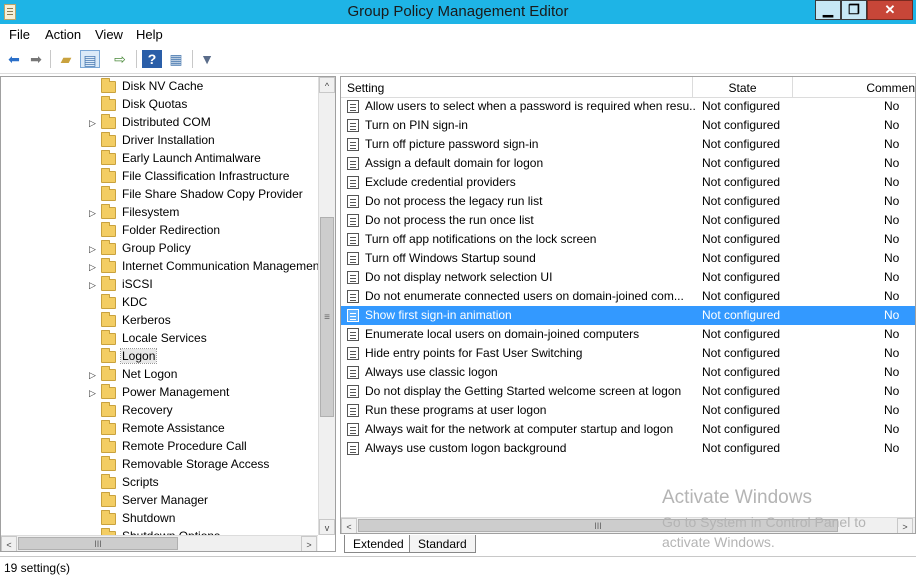  What do you see at coordinates (160, 411) in the screenshot?
I see `tree-item: Recovery` at bounding box center [160, 411].